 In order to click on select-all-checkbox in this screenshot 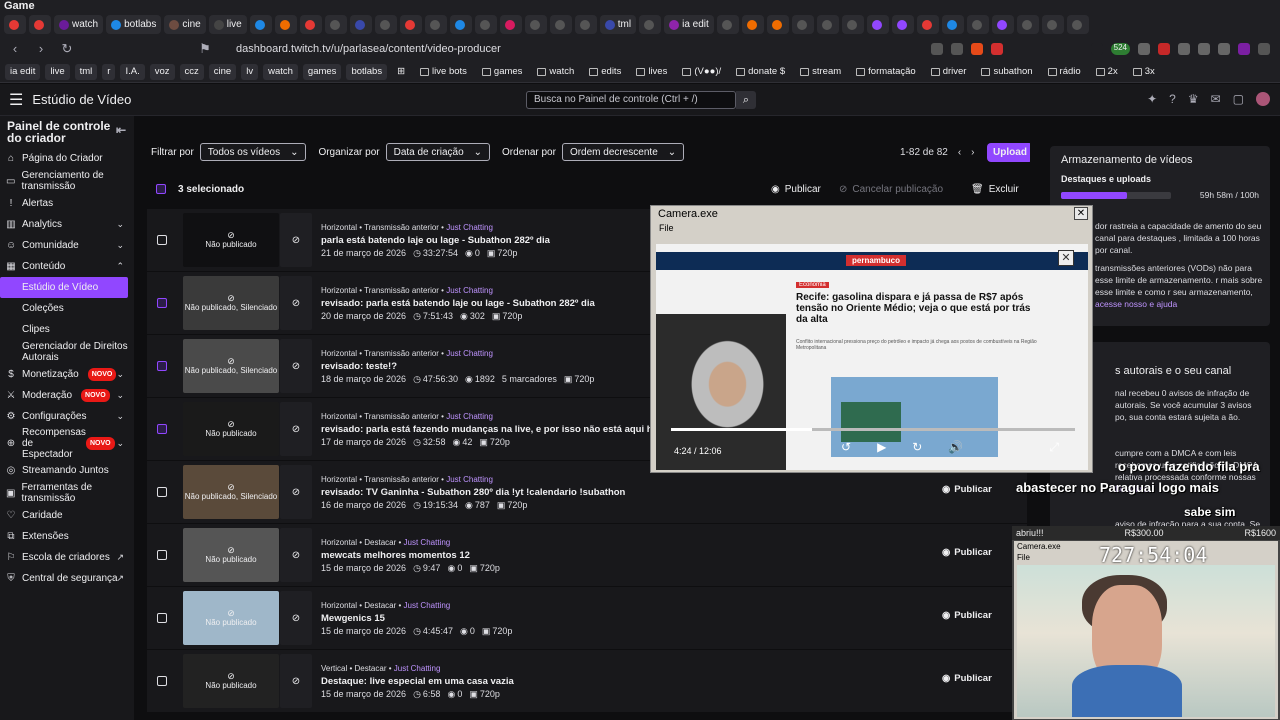, I will do `click(161, 189)`.